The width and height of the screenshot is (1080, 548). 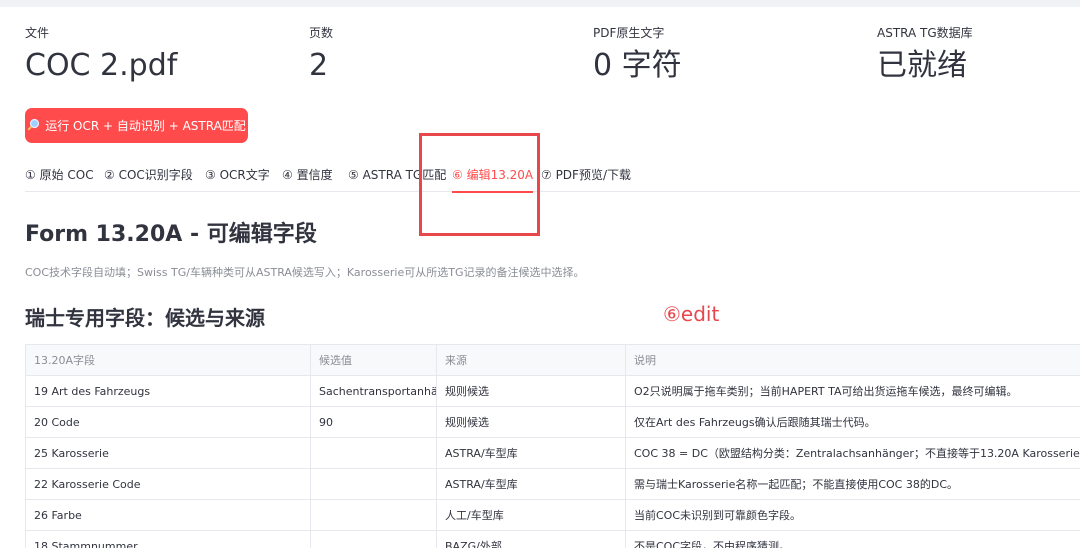 I want to click on section-title: 瑞士专用字段：候选与来源, so click(x=145, y=318).